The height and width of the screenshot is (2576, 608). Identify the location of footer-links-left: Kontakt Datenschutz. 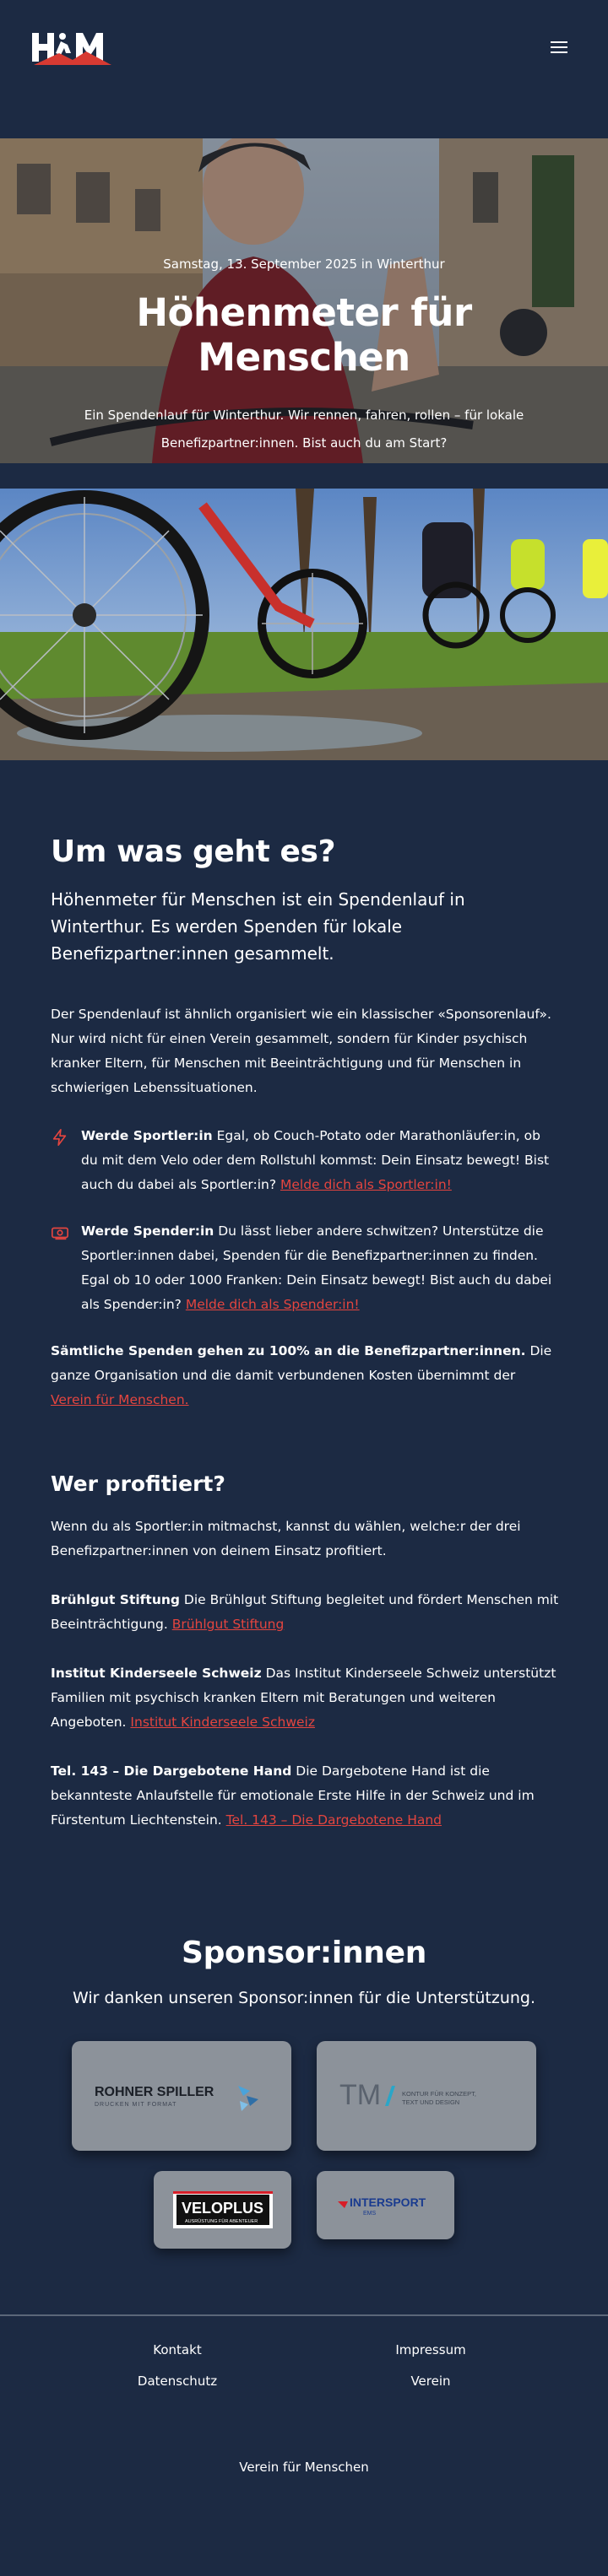
(177, 2366).